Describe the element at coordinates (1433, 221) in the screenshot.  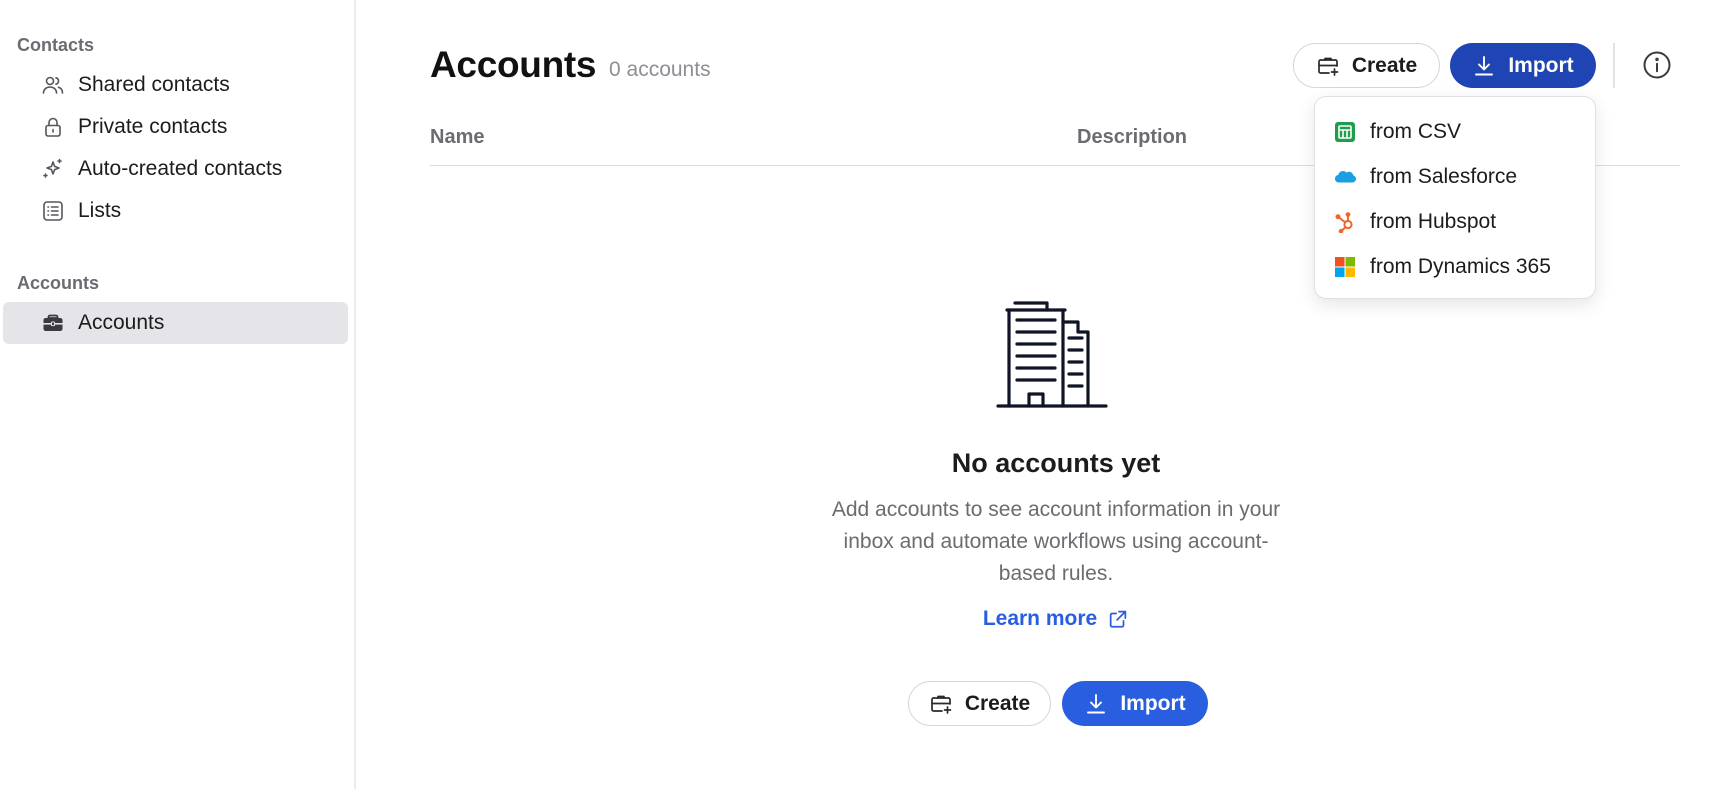
I see `menu-item-label: from Hubspot` at that location.